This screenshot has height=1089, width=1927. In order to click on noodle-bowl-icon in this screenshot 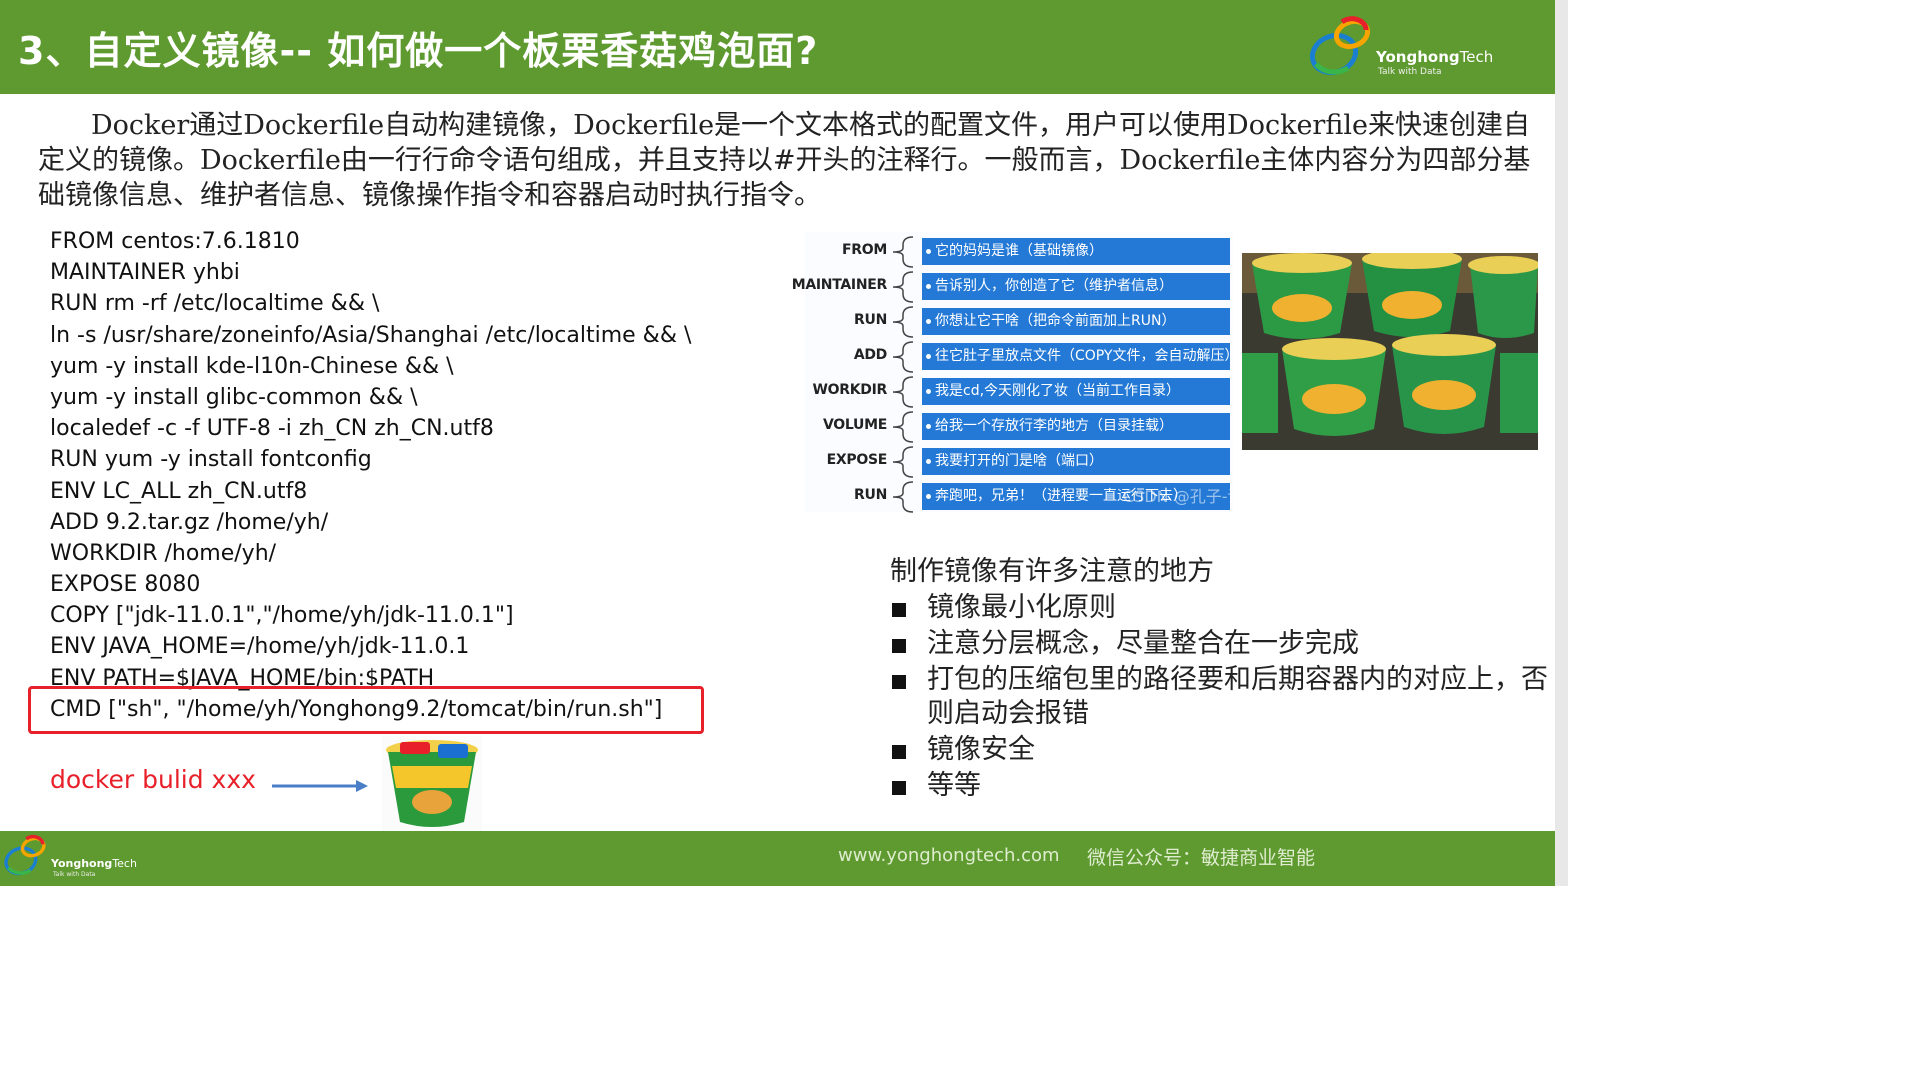, I will do `click(432, 783)`.